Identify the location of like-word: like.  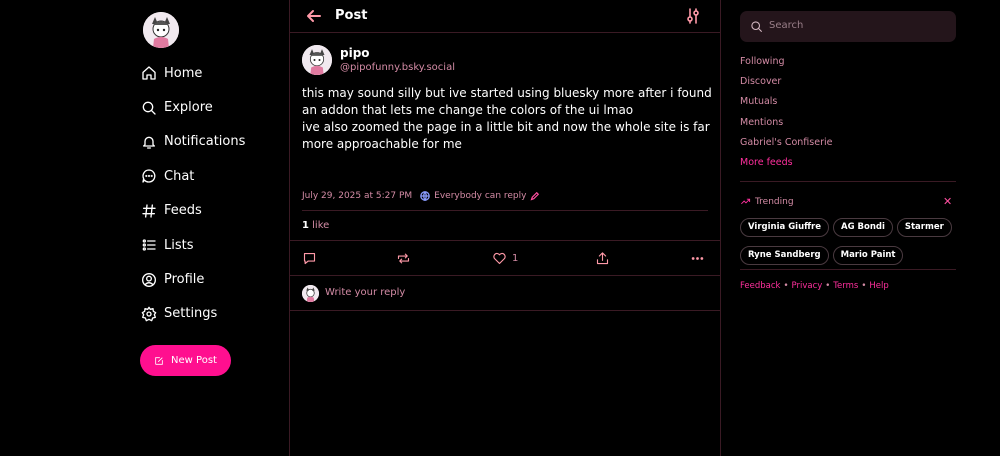
(321, 225).